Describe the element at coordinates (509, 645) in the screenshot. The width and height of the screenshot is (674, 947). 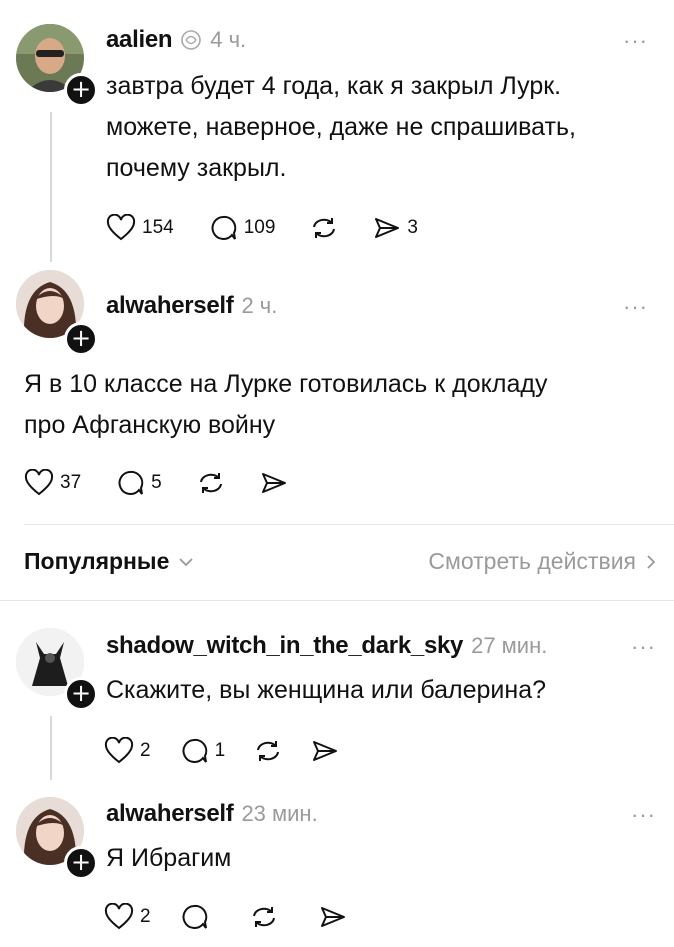
I see `post-time: 27 мин.` at that location.